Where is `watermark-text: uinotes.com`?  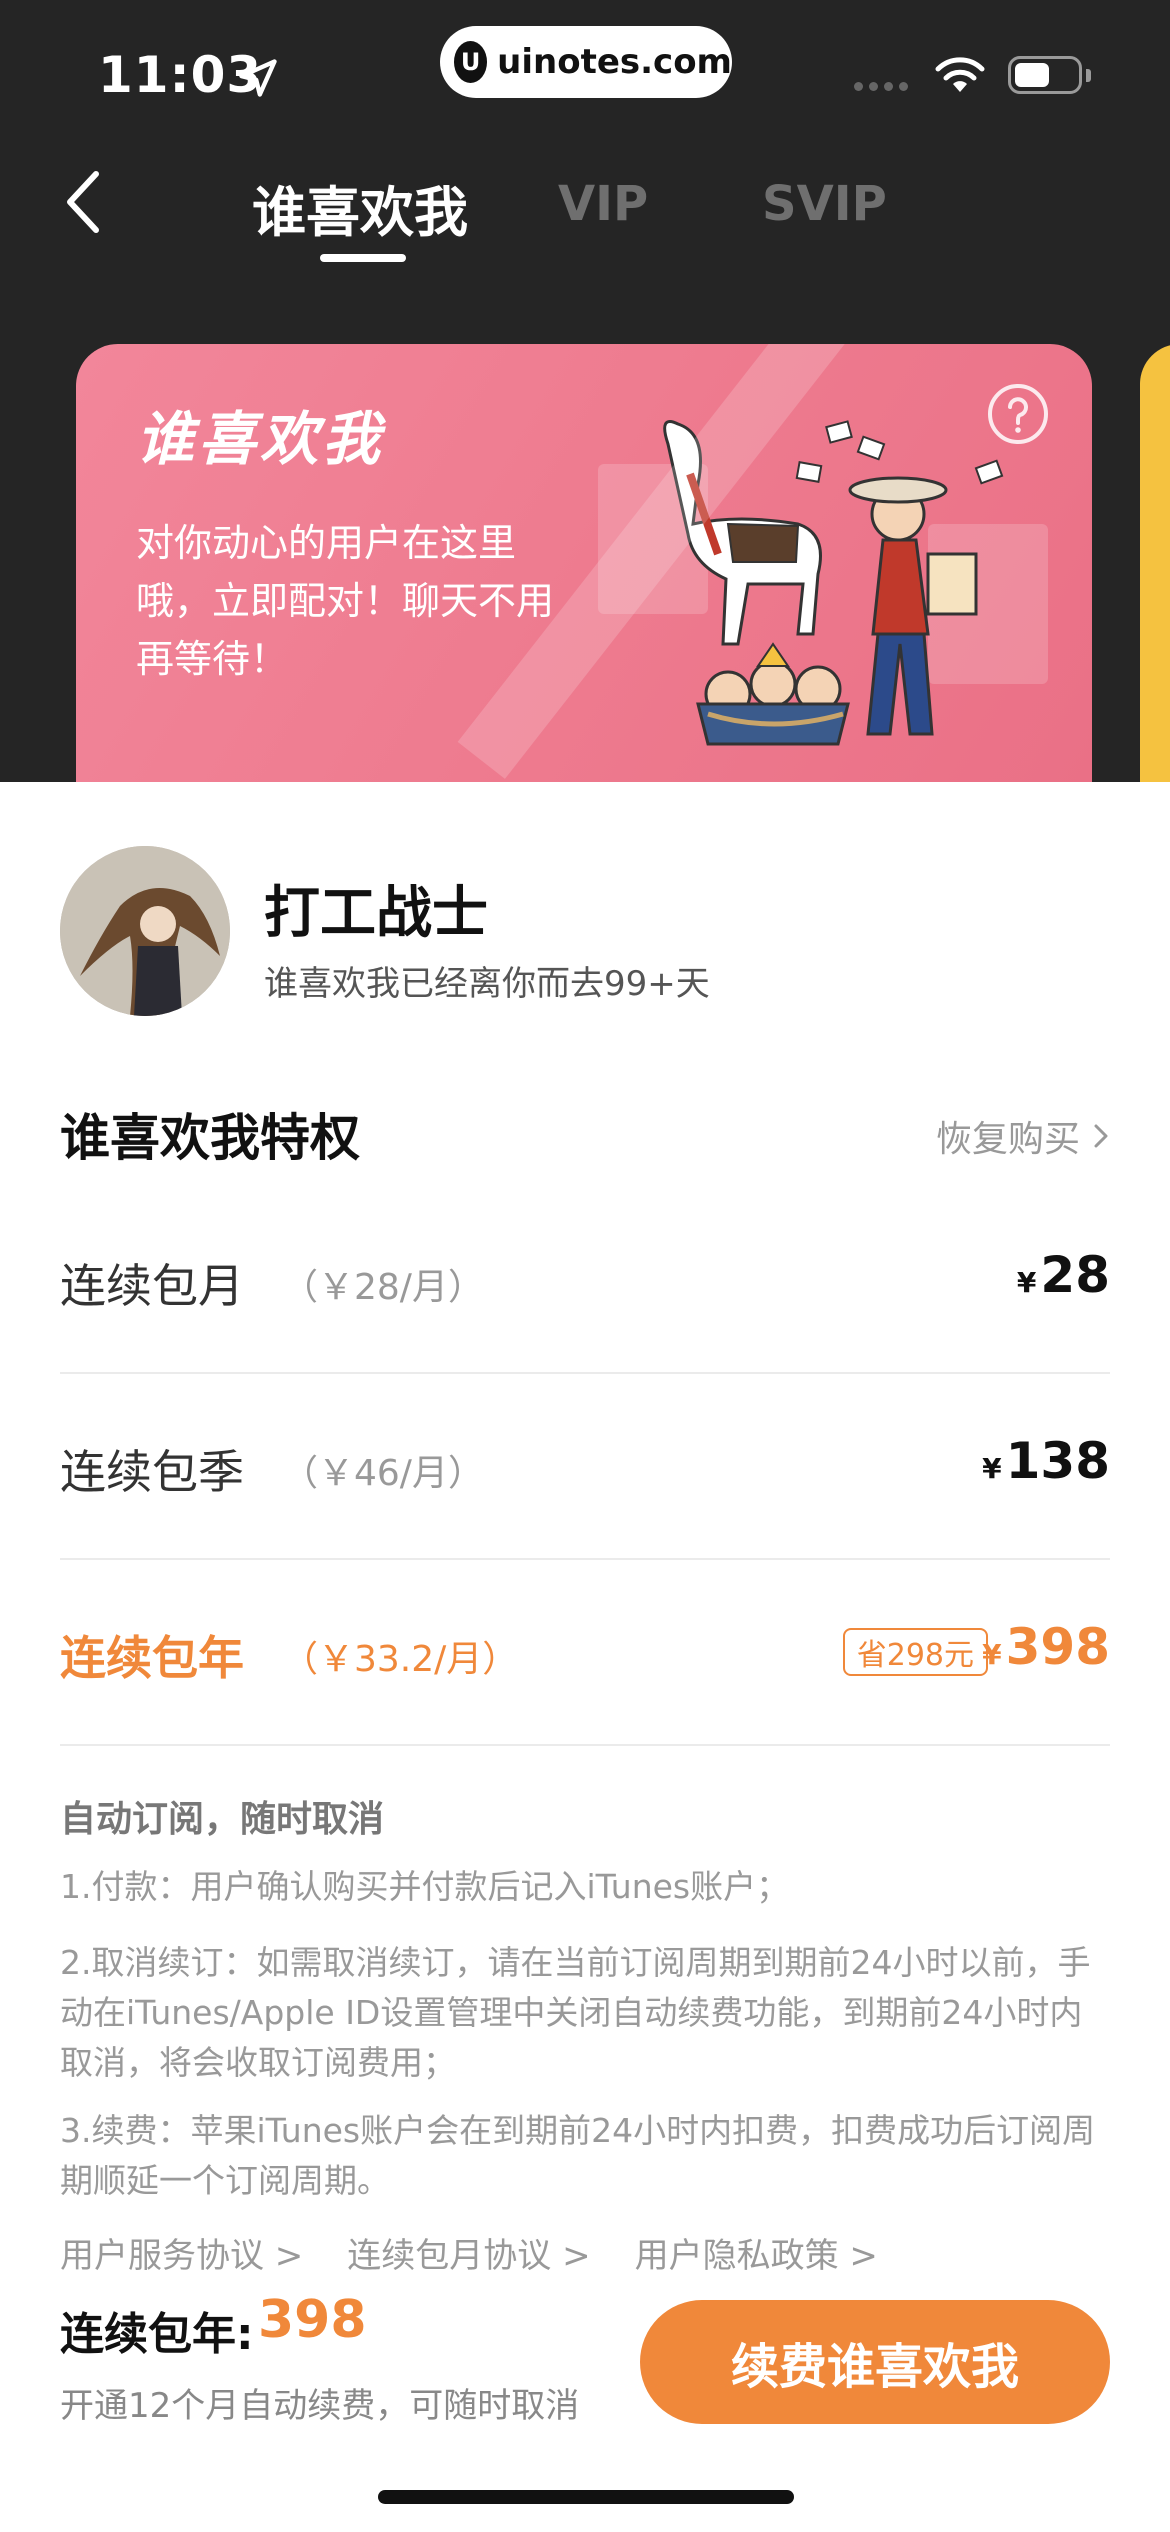
watermark-text: uinotes.com is located at coordinates (614, 62).